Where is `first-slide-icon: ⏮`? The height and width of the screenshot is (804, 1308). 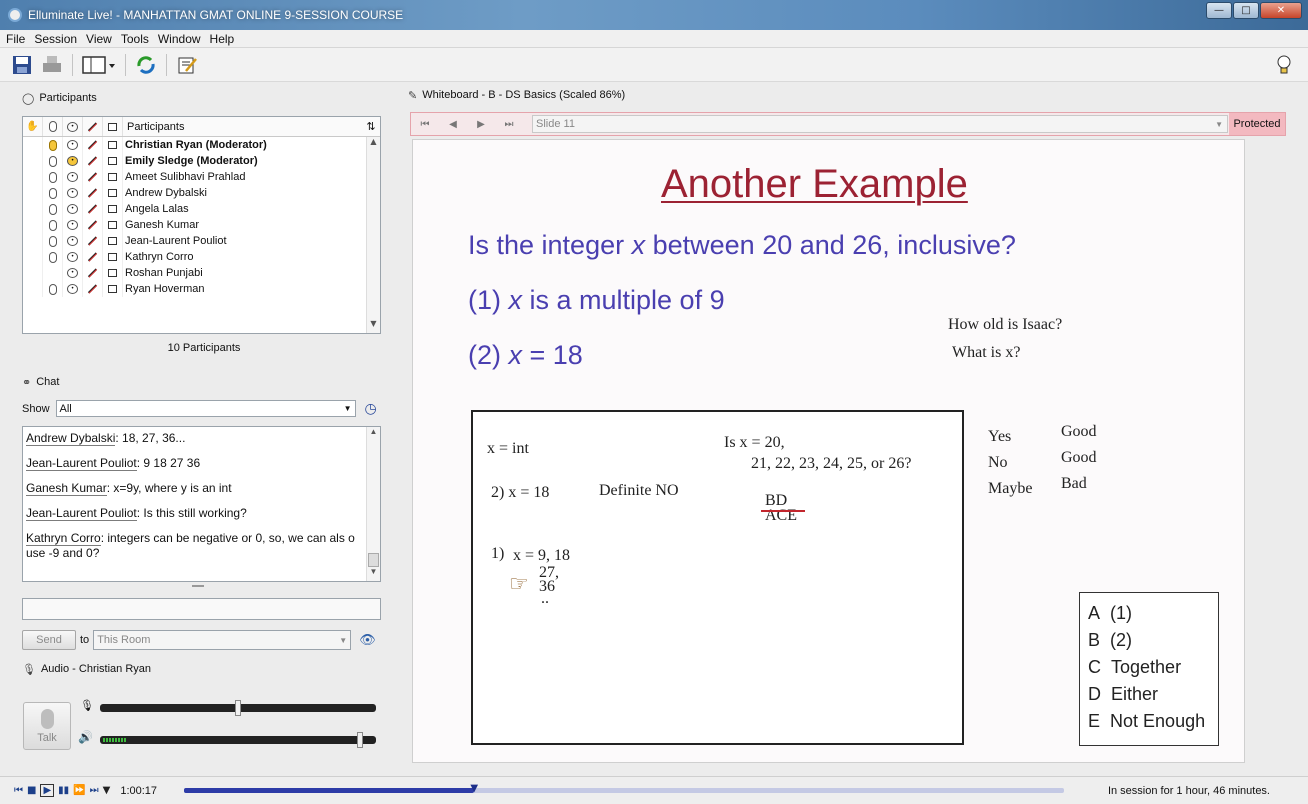
first-slide-icon: ⏮ is located at coordinates (425, 124).